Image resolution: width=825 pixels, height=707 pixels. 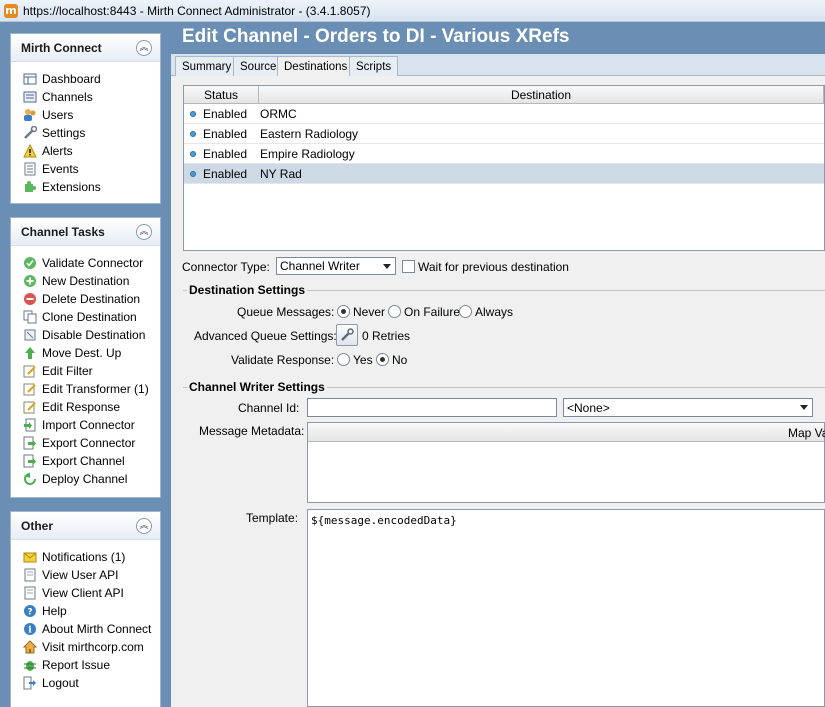 What do you see at coordinates (85, 79) in the screenshot?
I see `sidebar-item-dashboard: Dashboard` at bounding box center [85, 79].